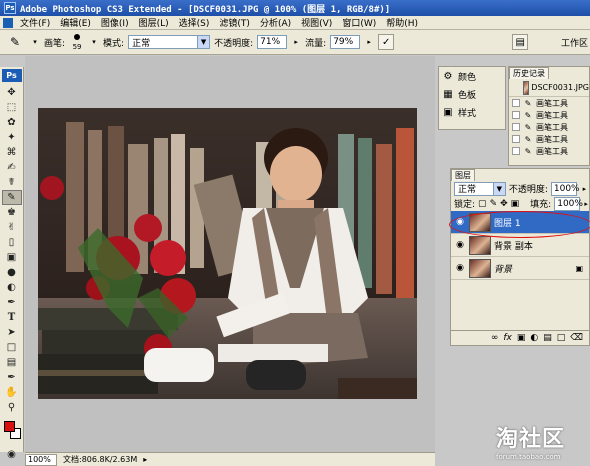  Describe the element at coordinates (12, 212) in the screenshot. I see `clone-stamp-icon: ♚` at that location.